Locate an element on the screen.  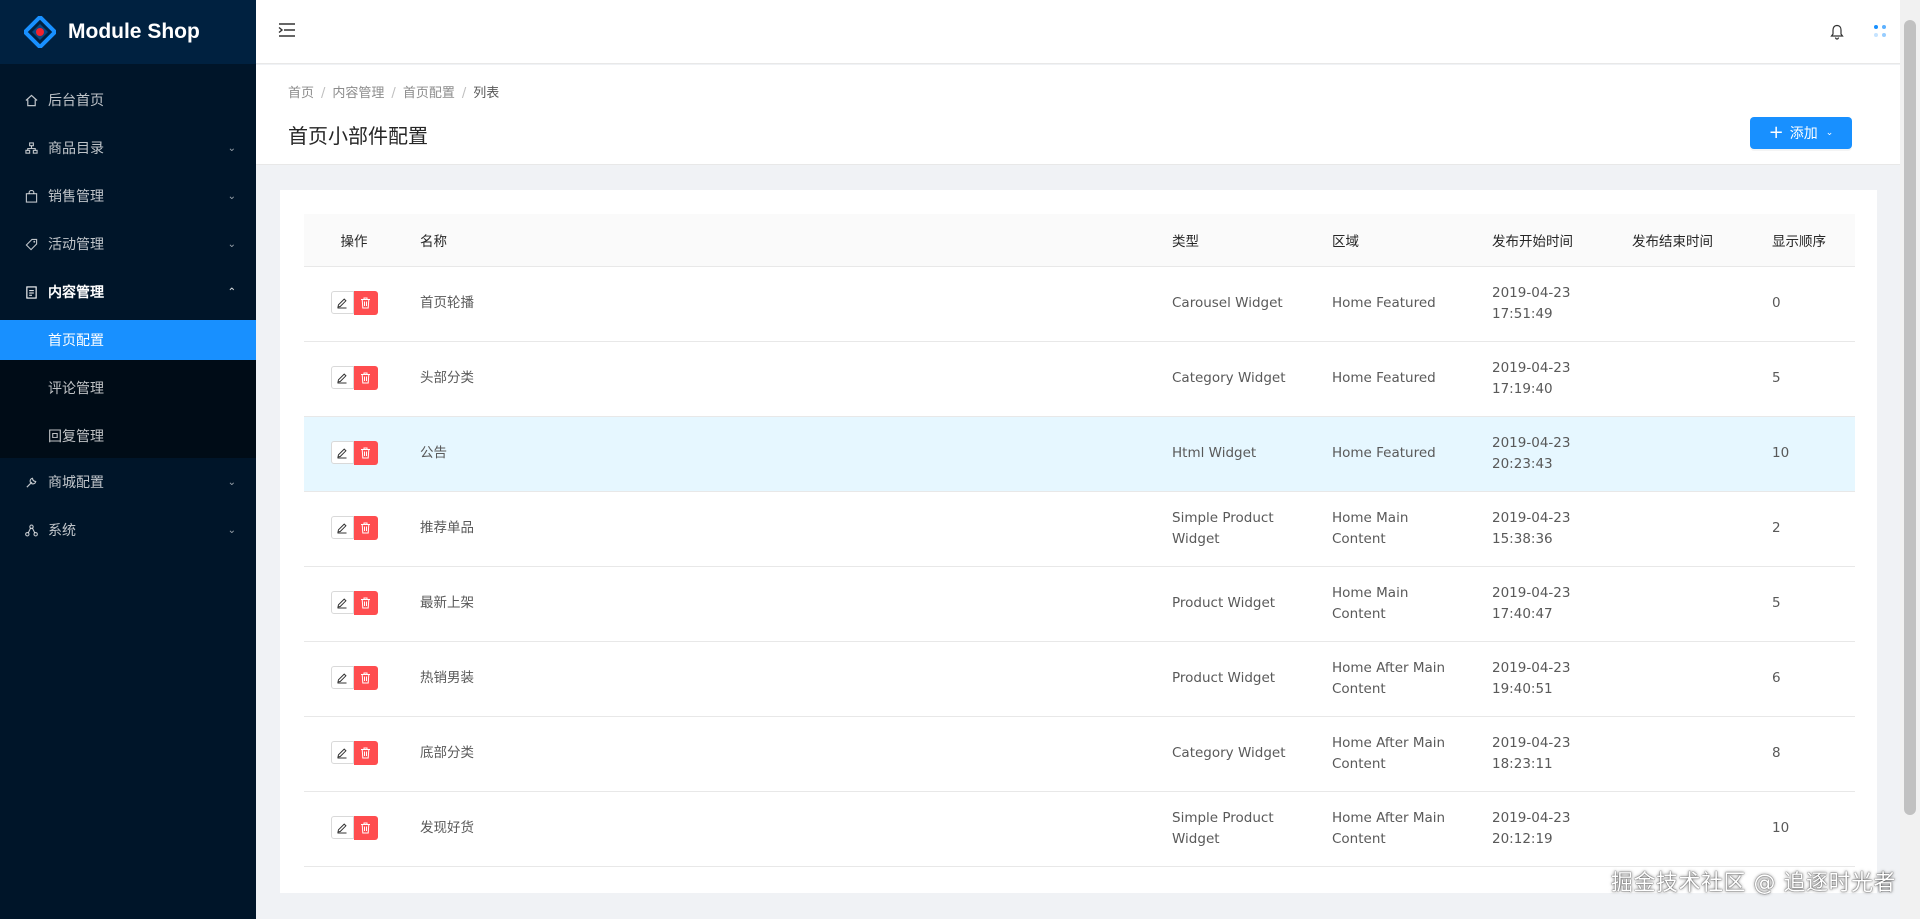
type-line: Carousel Widget is located at coordinates (1227, 303).